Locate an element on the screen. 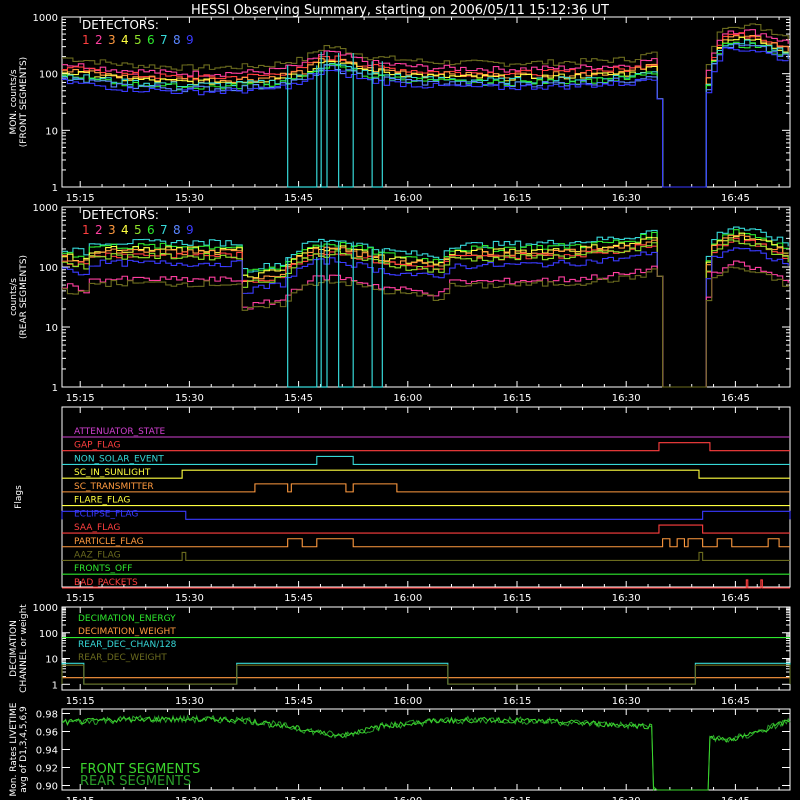 Image resolution: width=800 pixels, height=800 pixels. dec-xtick-label: 15:30 is located at coordinates (189, 701).